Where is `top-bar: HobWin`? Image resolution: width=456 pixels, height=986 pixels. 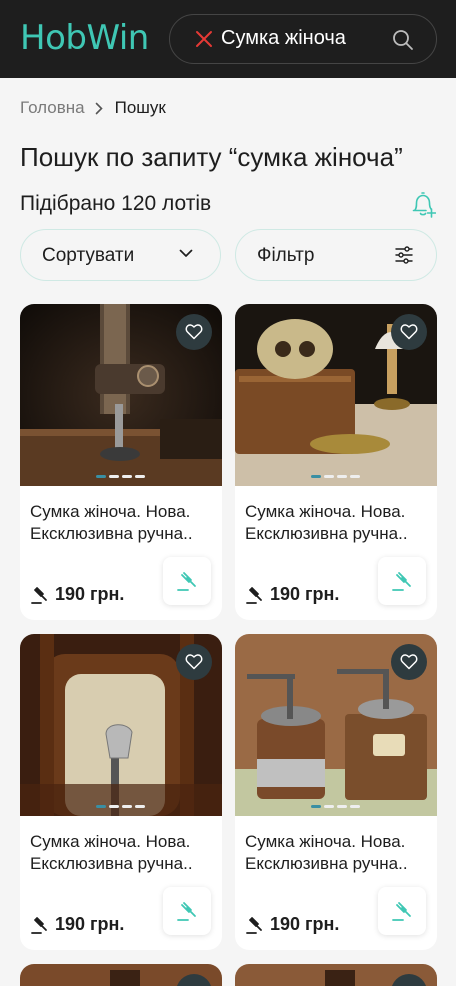
top-bar: HobWin is located at coordinates (228, 39).